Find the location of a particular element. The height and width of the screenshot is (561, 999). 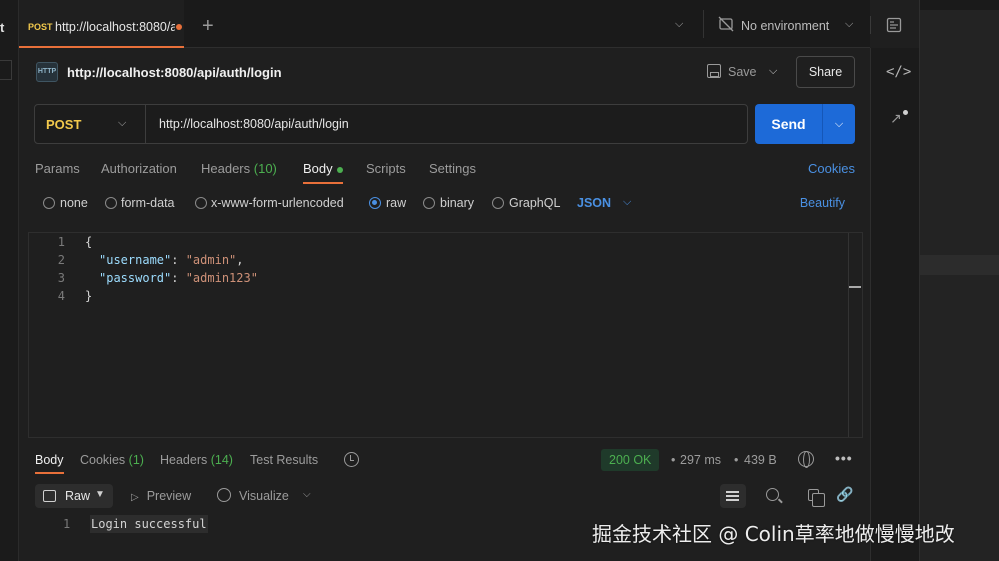

response-tab-headers-label: Headers is located at coordinates (184, 460).